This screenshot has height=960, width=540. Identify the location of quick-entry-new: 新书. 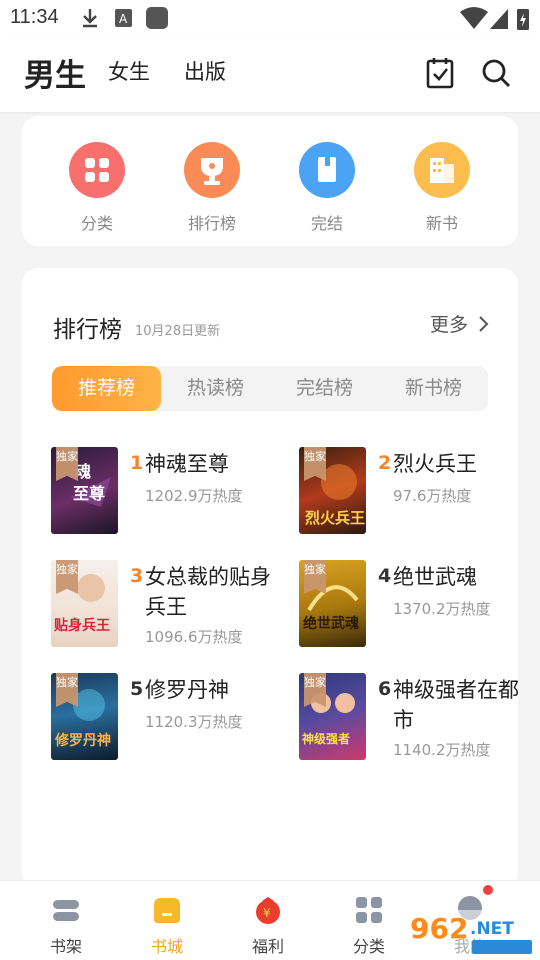
(442, 188).